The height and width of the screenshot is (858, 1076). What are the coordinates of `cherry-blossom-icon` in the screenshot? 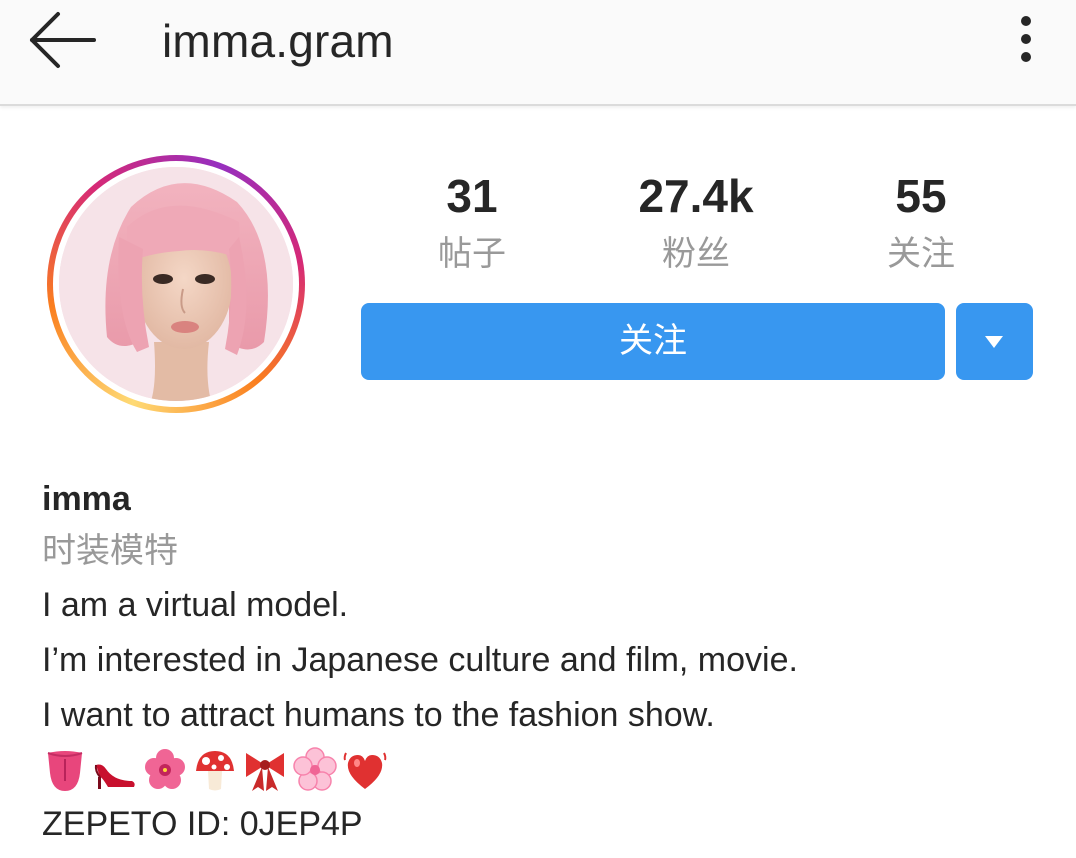 It's located at (315, 770).